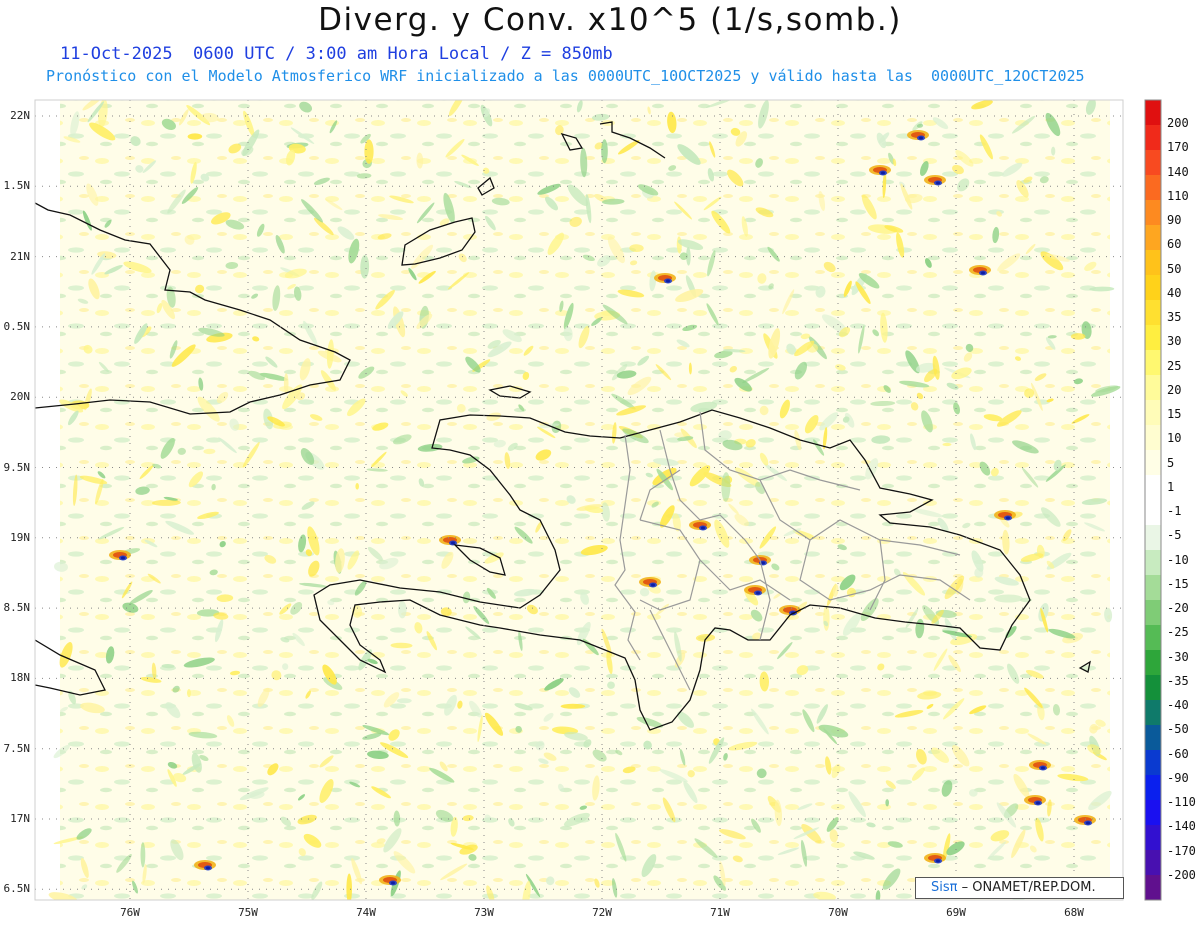  Describe the element at coordinates (17, 608) in the screenshot. I see `lat-label: 8.5N` at that location.